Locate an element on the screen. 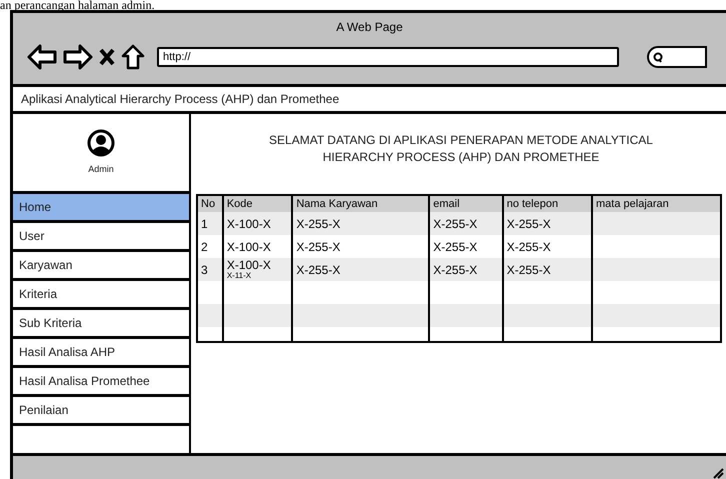 Image resolution: width=726 pixels, height=479 pixels. table-cell: X-100-X is located at coordinates (248, 265).